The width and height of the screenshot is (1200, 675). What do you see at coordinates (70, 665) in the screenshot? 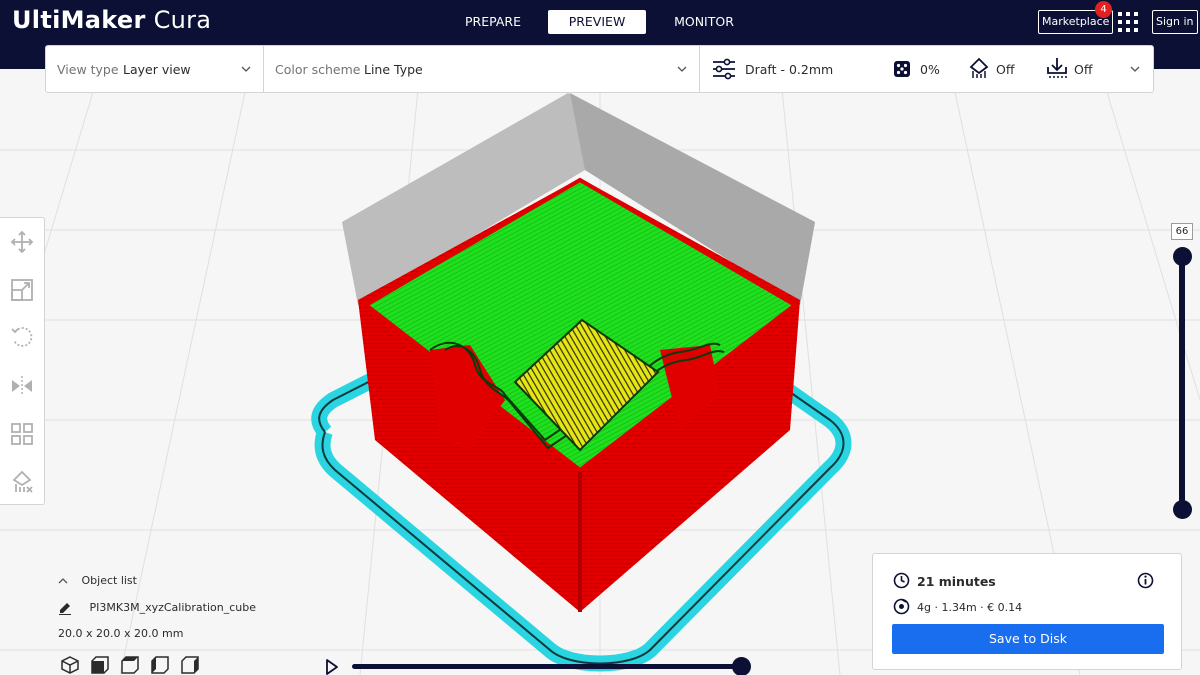
I see `3d-view-icon` at bounding box center [70, 665].